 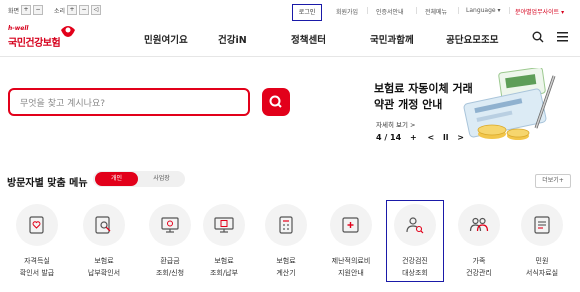 I want to click on nav-health-in: 건강iN, so click(x=232, y=39).